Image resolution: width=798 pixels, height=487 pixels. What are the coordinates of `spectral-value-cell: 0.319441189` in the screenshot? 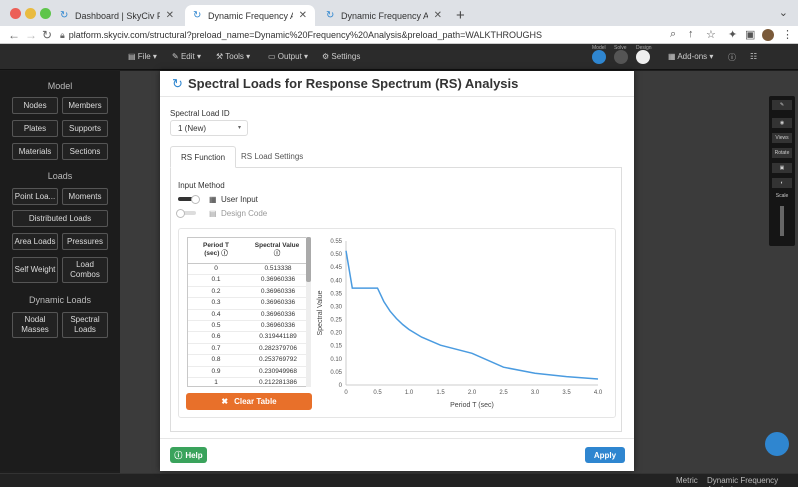 It's located at (278, 336).